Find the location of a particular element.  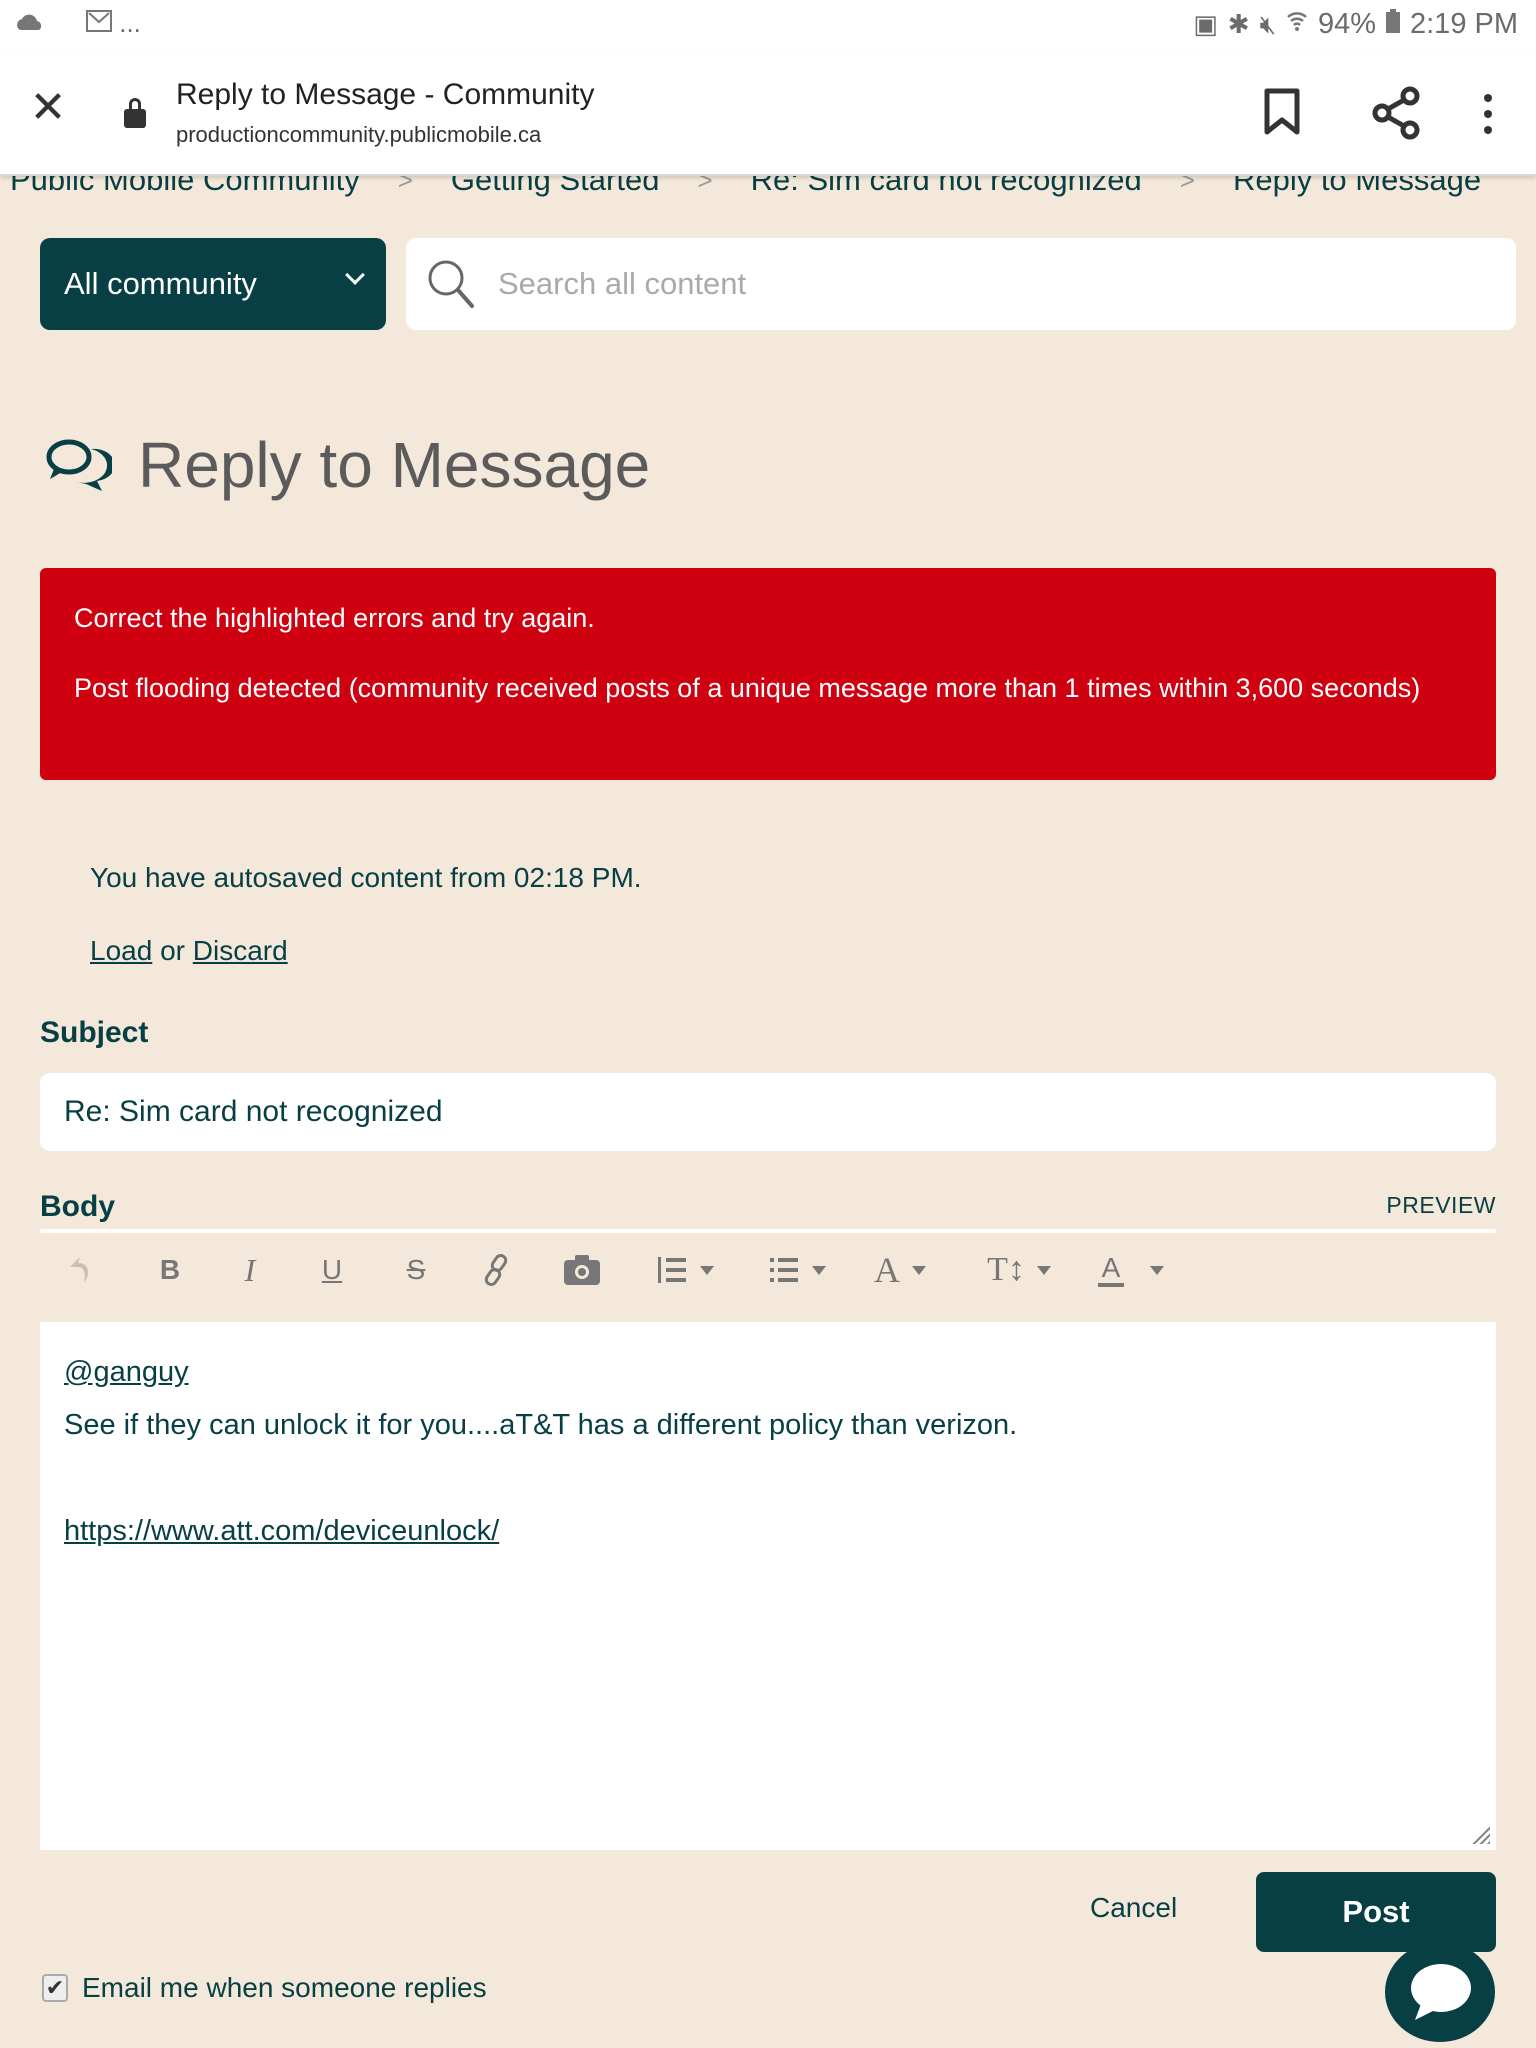

bullet-list-button is located at coordinates (798, 1270).